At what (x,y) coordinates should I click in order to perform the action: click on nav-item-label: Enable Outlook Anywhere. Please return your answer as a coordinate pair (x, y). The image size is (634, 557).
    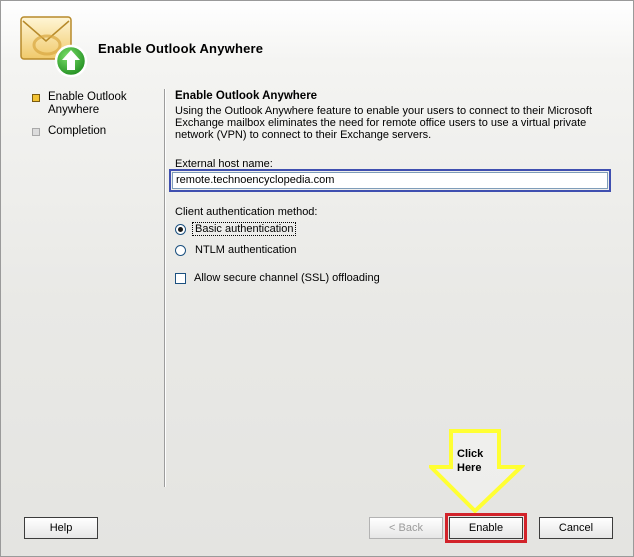
    Looking at the image, I should click on (87, 103).